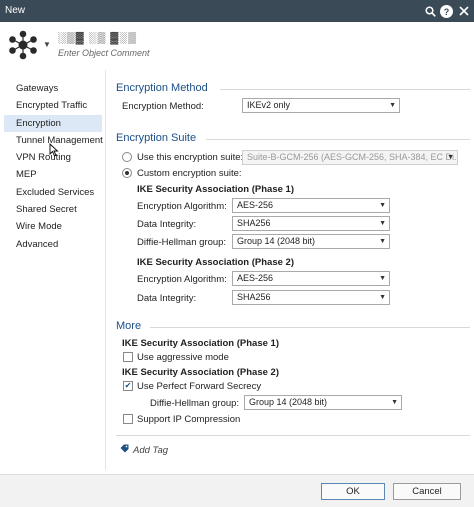 Image resolution: width=474 pixels, height=507 pixels. Describe the element at coordinates (53, 209) in the screenshot. I see `sidebar-item-shared-secret: Shared Secret` at that location.